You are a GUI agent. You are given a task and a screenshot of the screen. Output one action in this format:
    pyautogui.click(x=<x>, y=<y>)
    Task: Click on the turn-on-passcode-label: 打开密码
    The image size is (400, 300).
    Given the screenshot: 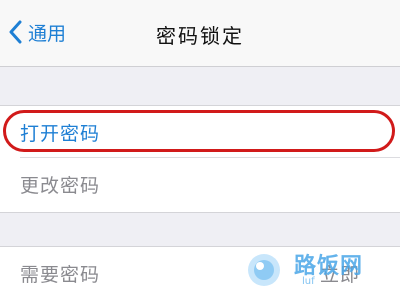 What is the action you would take?
    pyautogui.click(x=60, y=133)
    